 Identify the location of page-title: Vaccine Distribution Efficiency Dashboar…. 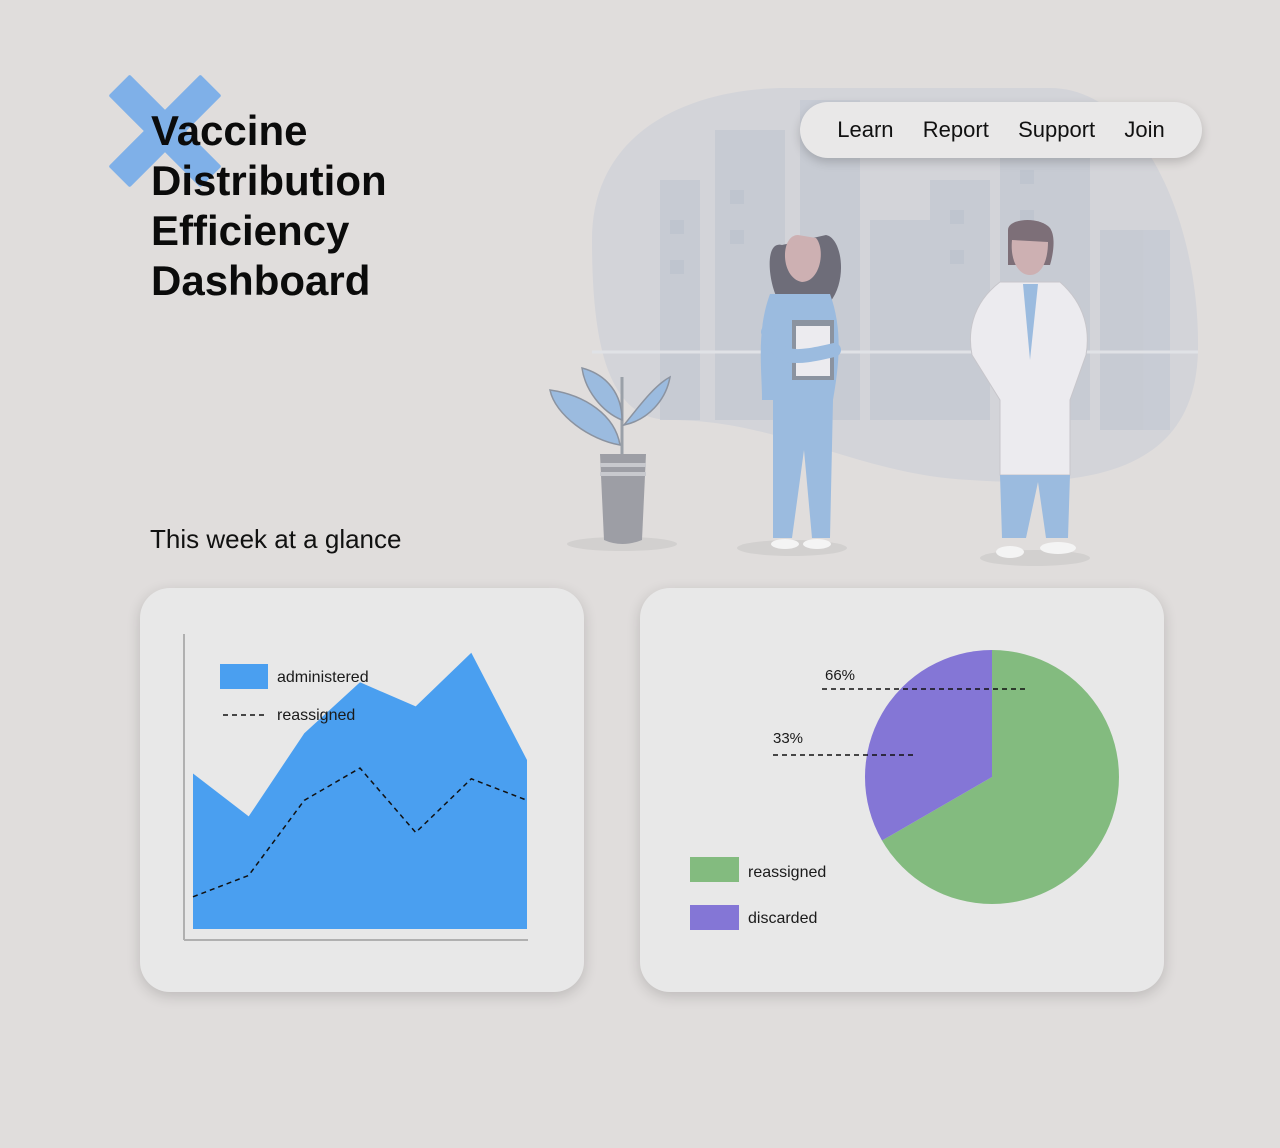
(269, 206).